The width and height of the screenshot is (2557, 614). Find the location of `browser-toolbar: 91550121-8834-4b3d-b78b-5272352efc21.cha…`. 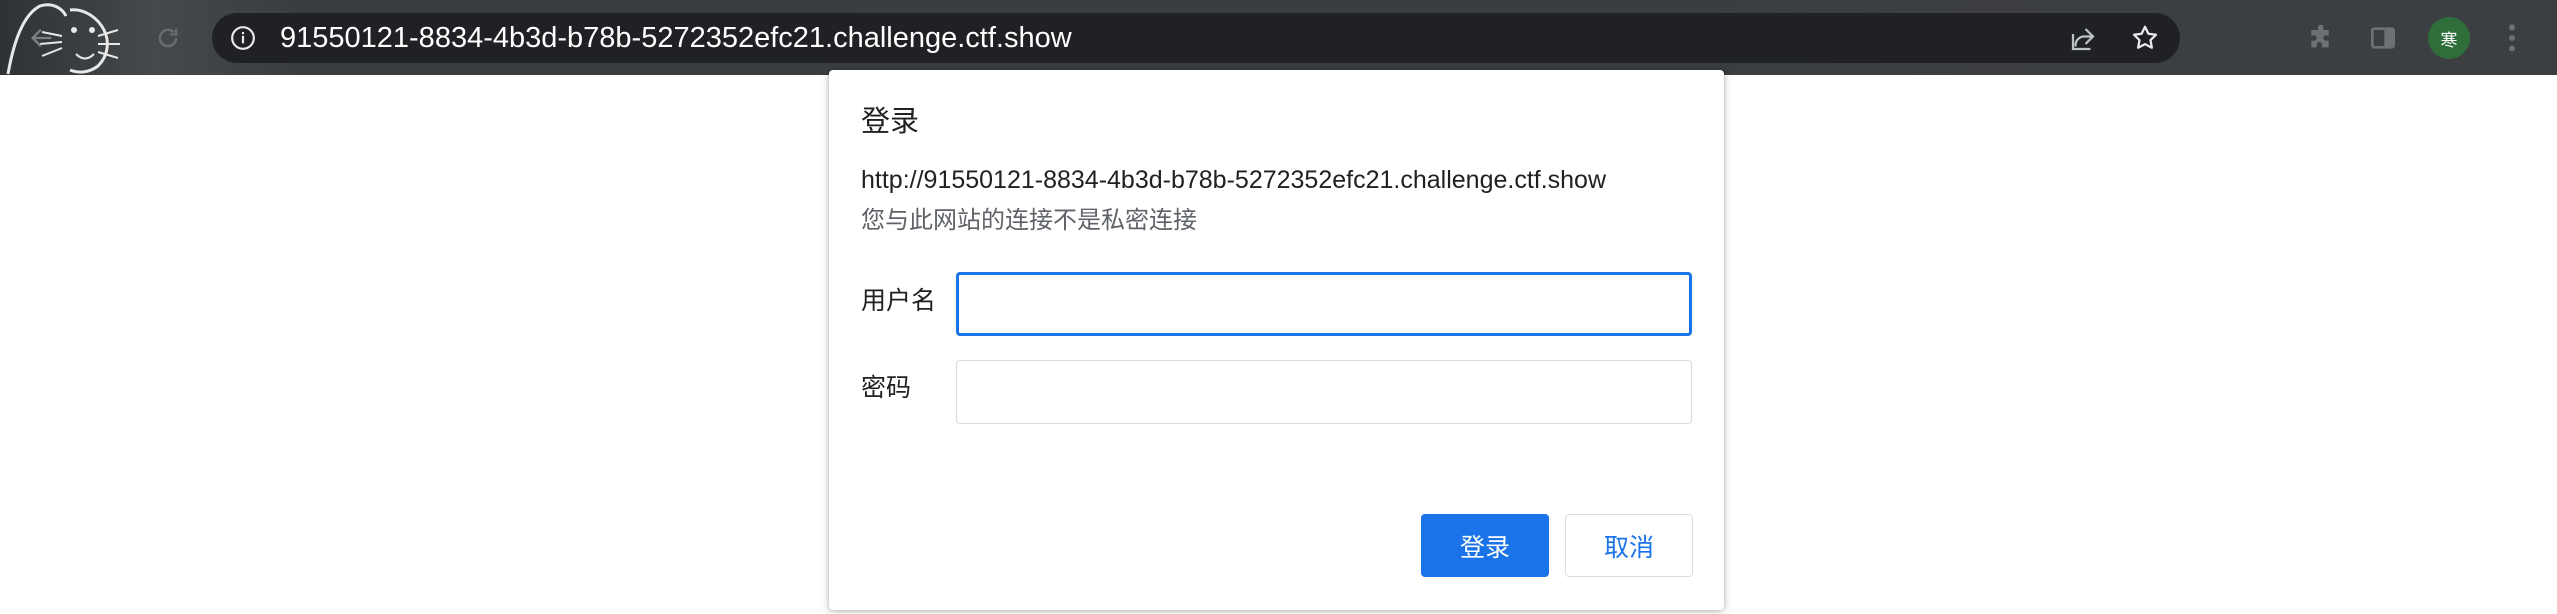

browser-toolbar: 91550121-8834-4b3d-b78b-5272352efc21.cha… is located at coordinates (1278, 37).